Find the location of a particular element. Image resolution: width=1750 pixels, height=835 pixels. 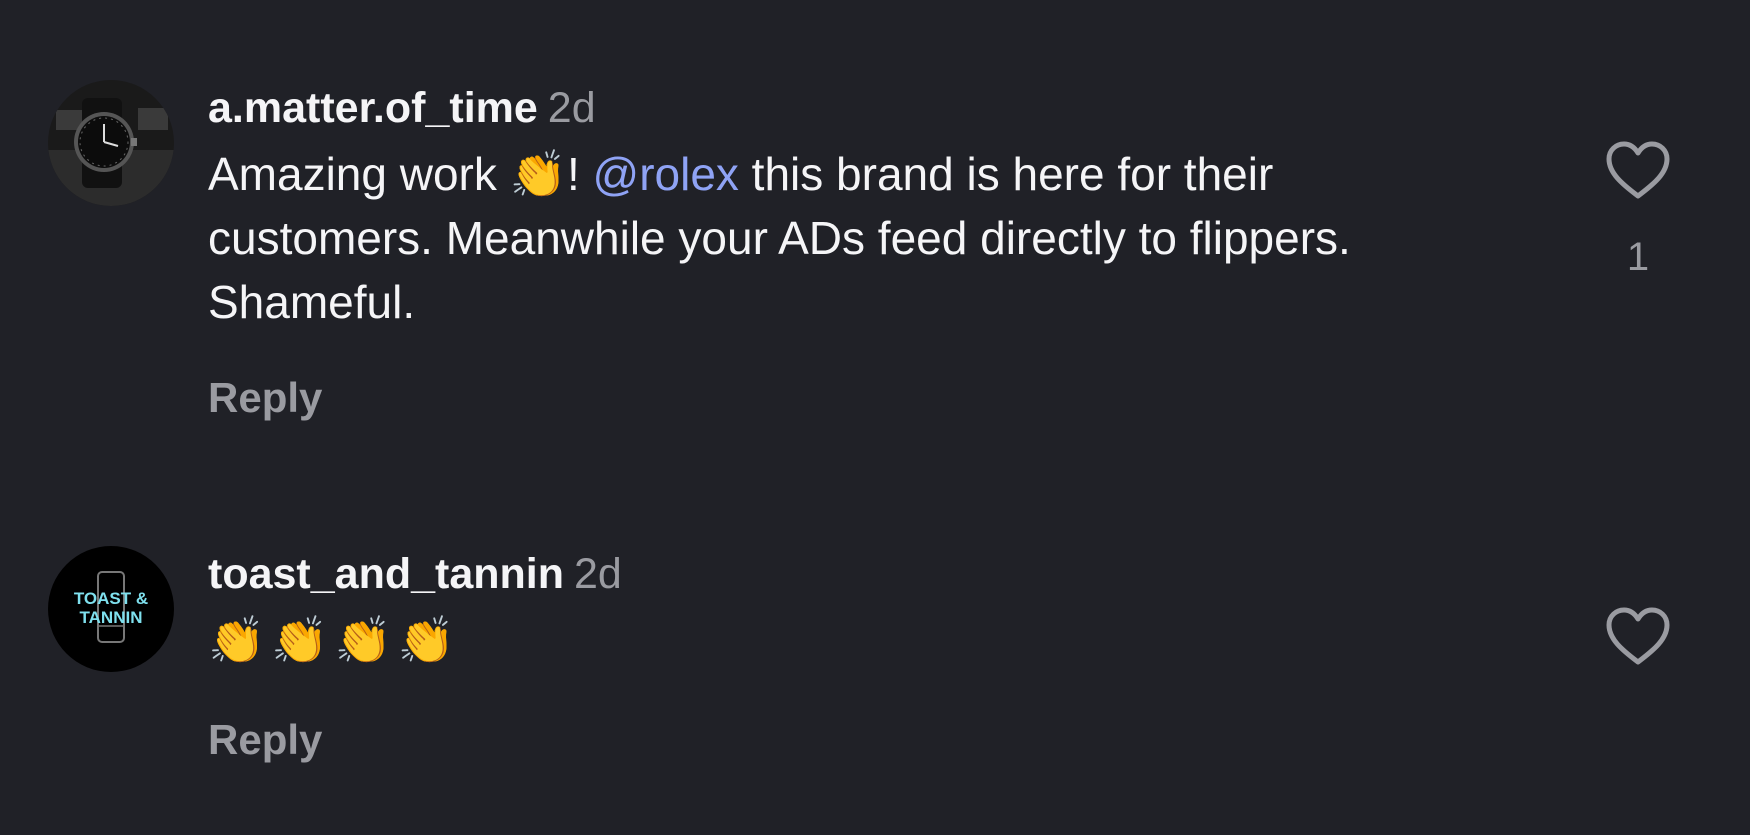

avatar is located at coordinates (111, 143).